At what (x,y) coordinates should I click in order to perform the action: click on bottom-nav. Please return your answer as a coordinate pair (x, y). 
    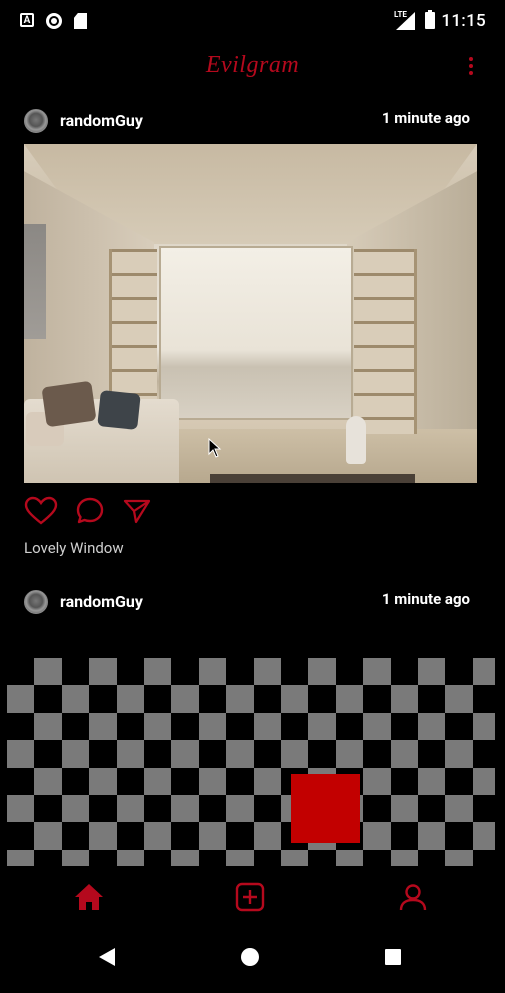
    Looking at the image, I should click on (252, 897).